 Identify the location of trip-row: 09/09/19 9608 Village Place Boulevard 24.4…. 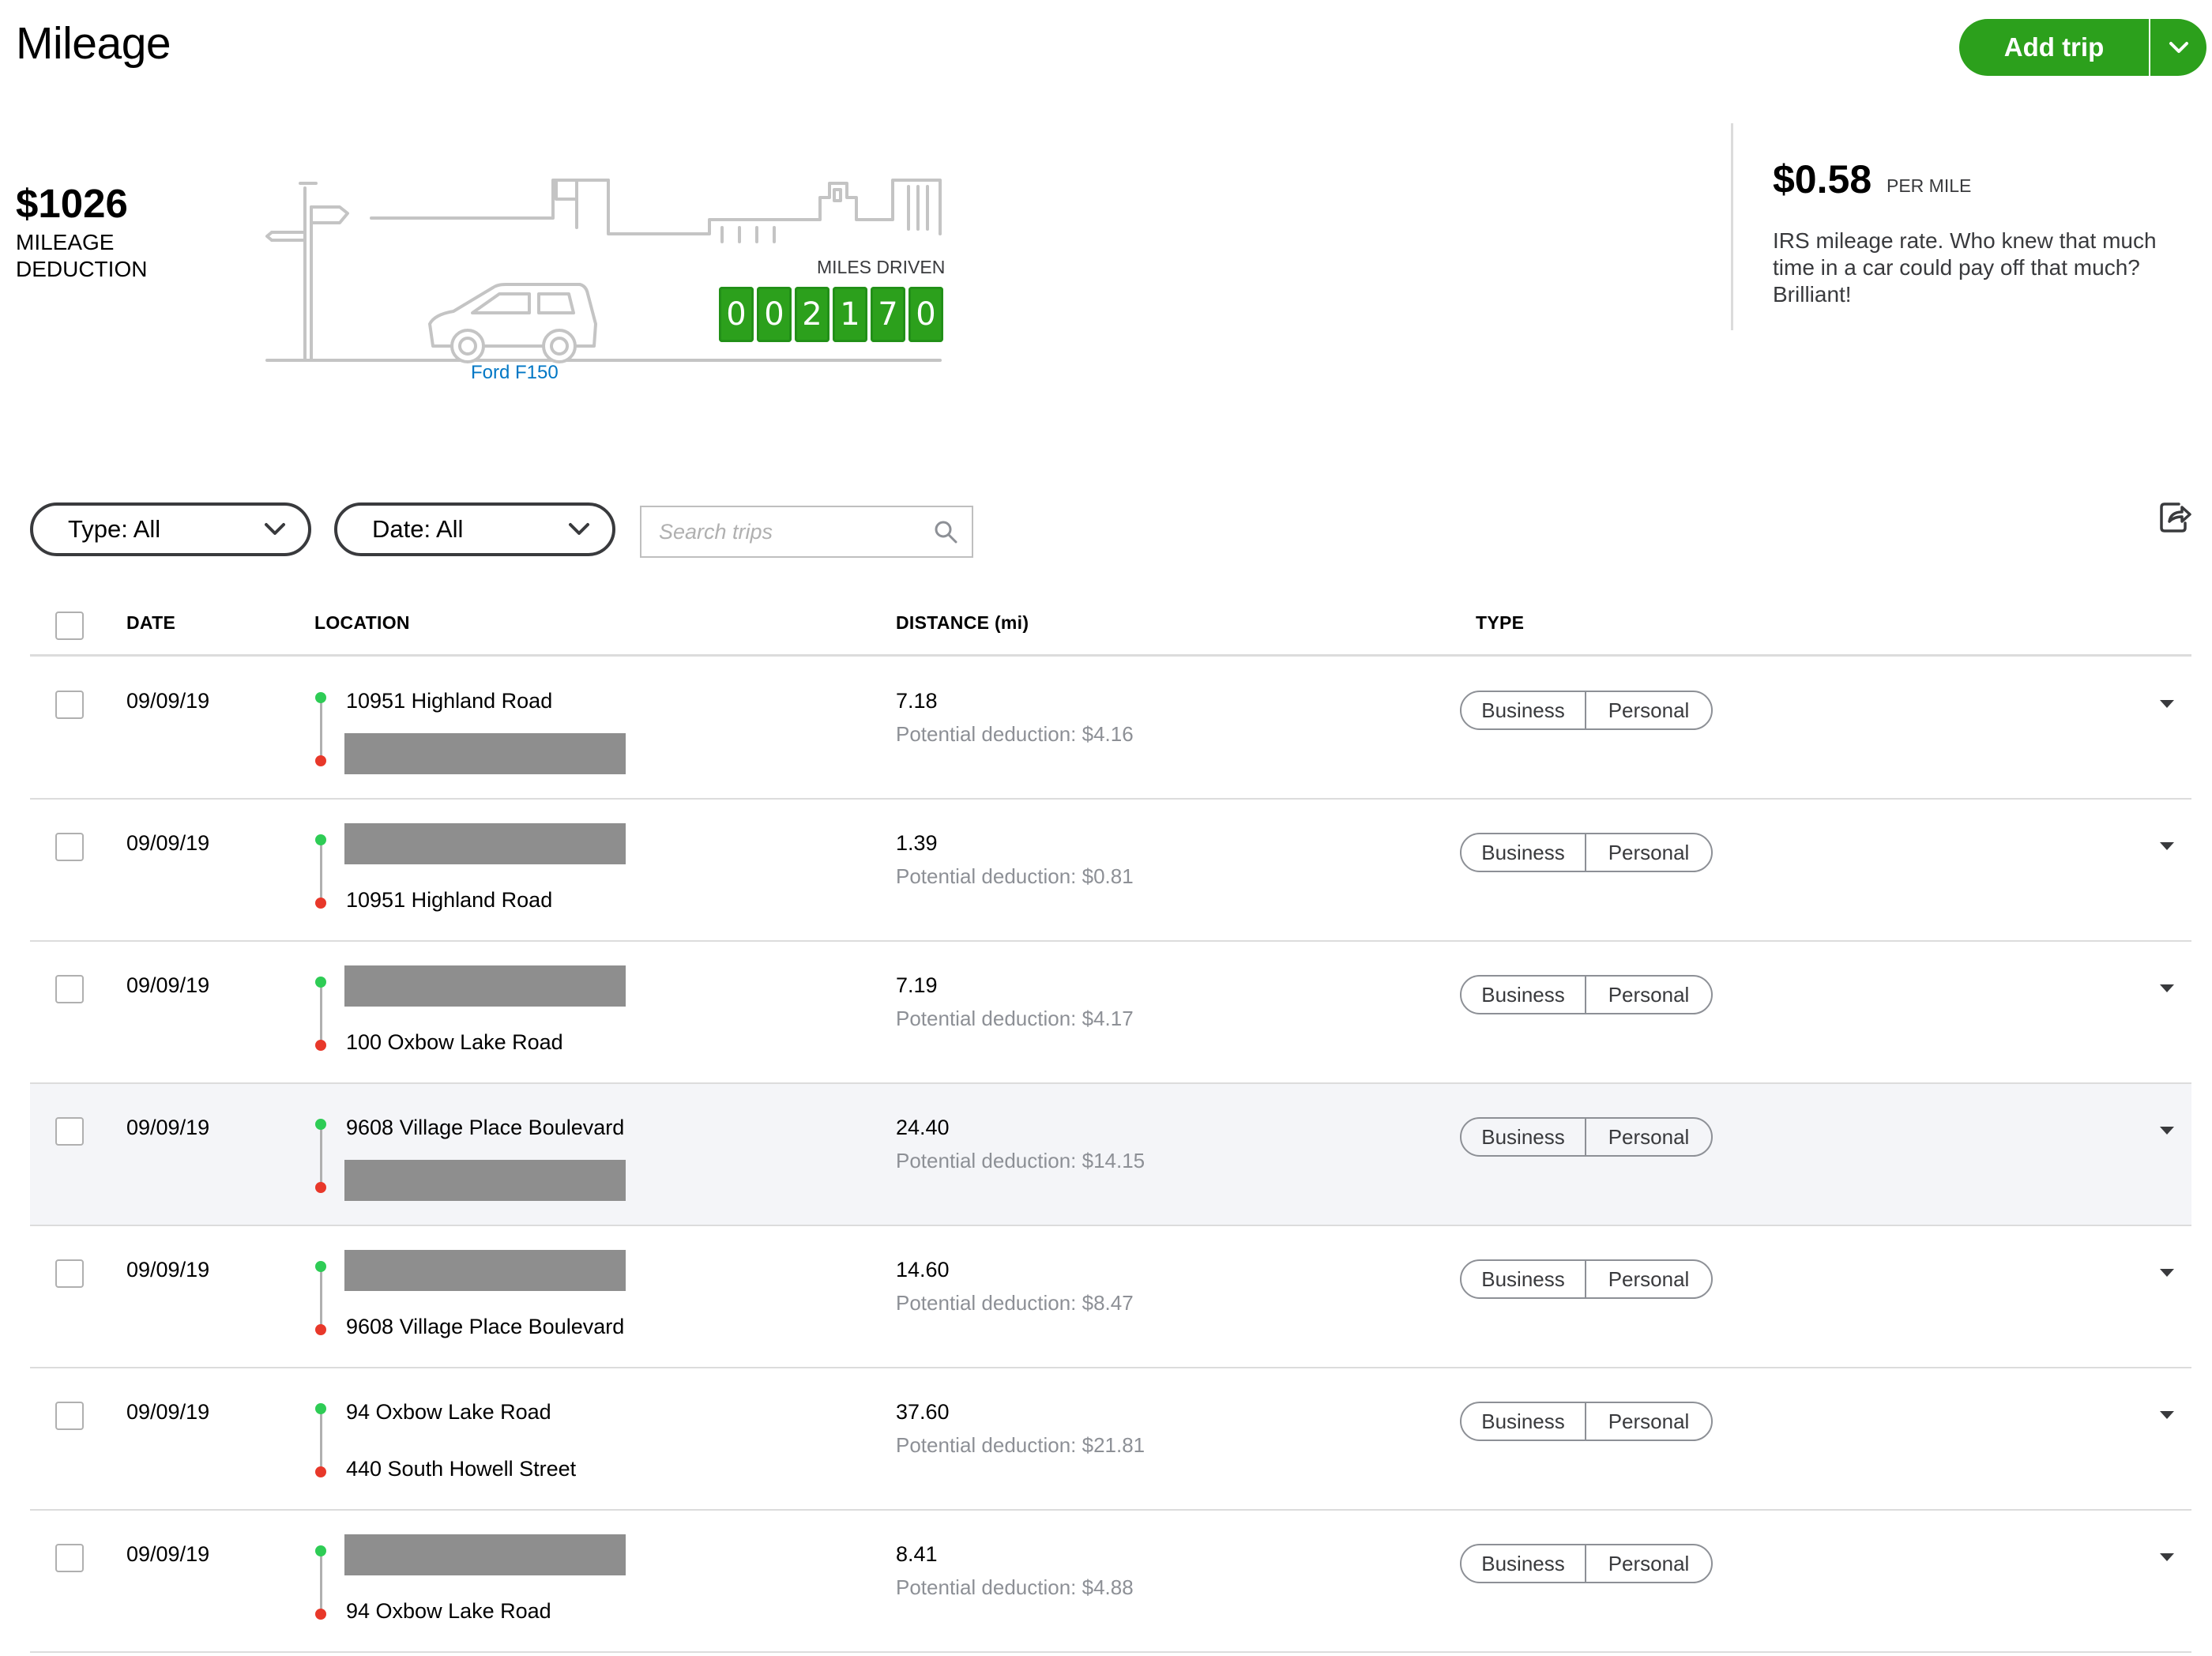
(1111, 1155).